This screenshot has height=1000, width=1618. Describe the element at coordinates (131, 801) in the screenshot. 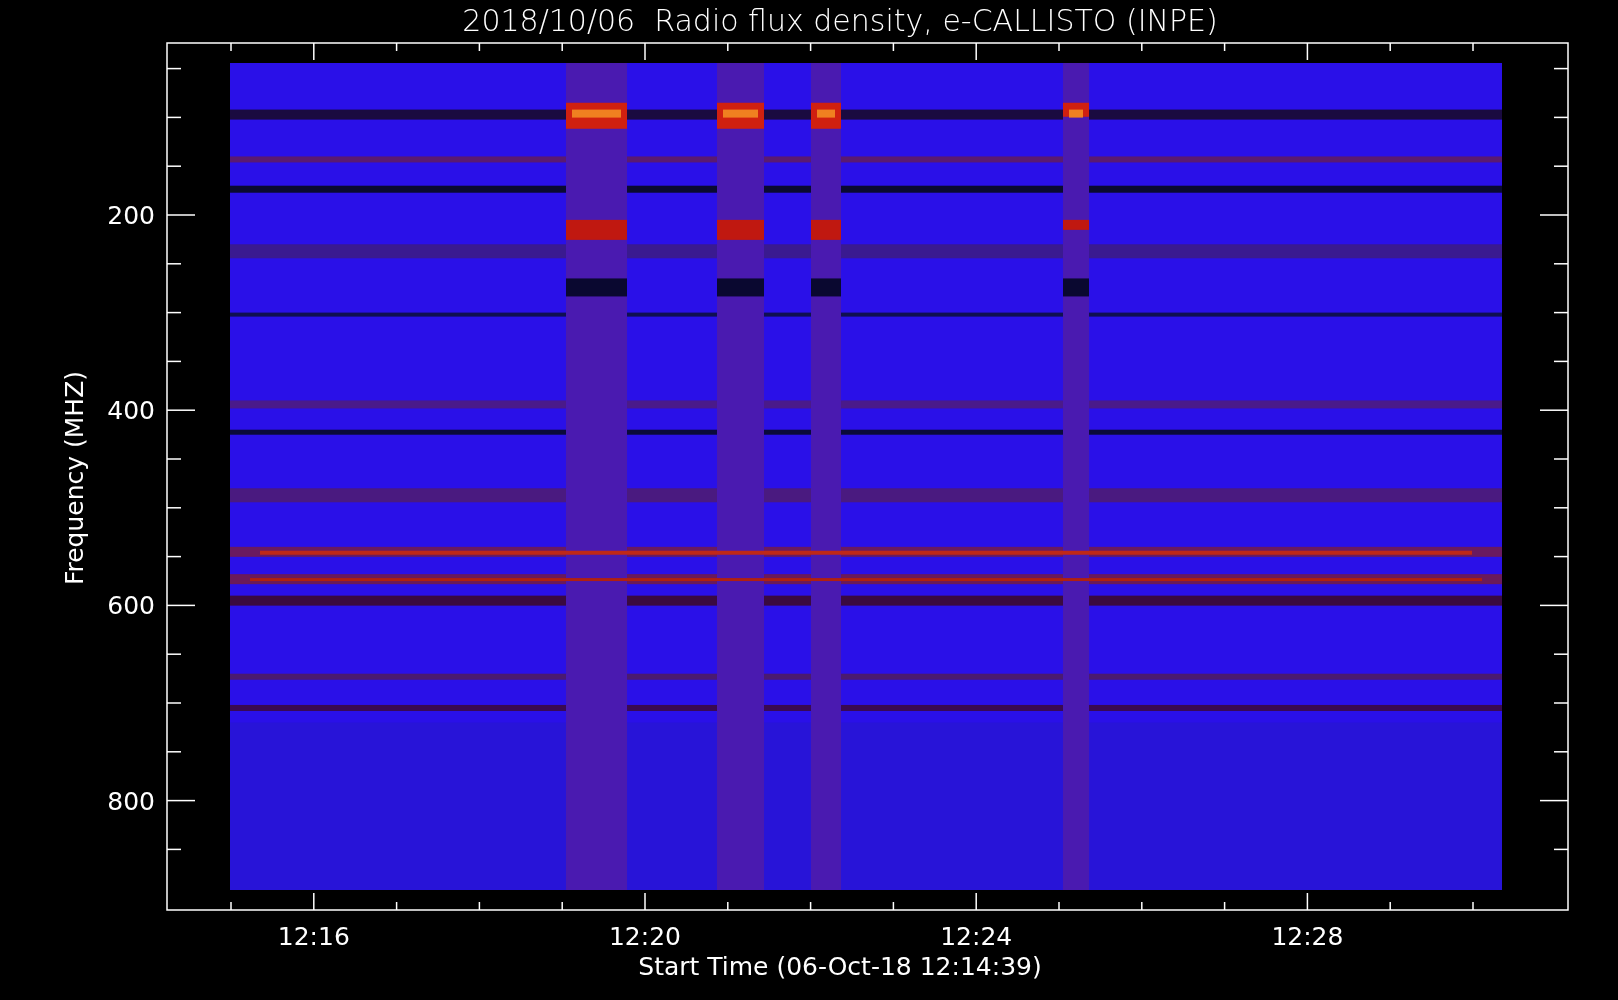

I see `tick-label: 800` at that location.